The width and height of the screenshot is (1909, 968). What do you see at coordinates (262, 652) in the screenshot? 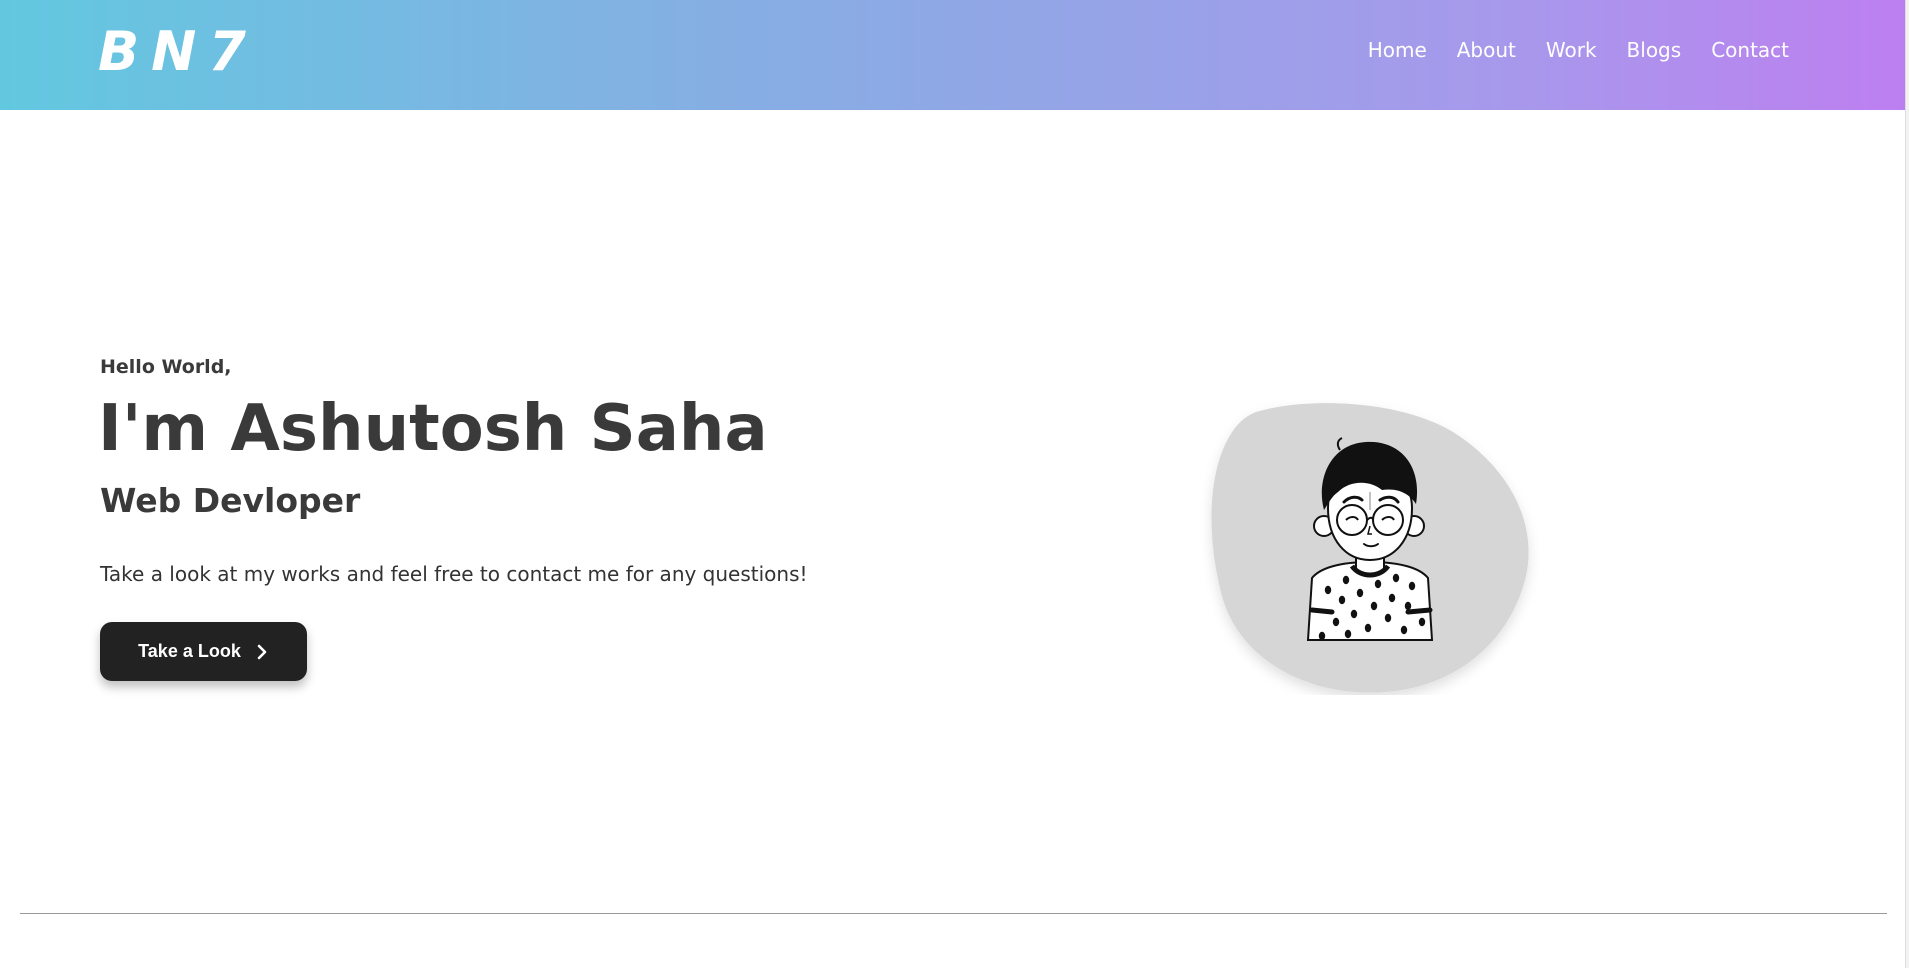
I see `chevron-right-icon` at bounding box center [262, 652].